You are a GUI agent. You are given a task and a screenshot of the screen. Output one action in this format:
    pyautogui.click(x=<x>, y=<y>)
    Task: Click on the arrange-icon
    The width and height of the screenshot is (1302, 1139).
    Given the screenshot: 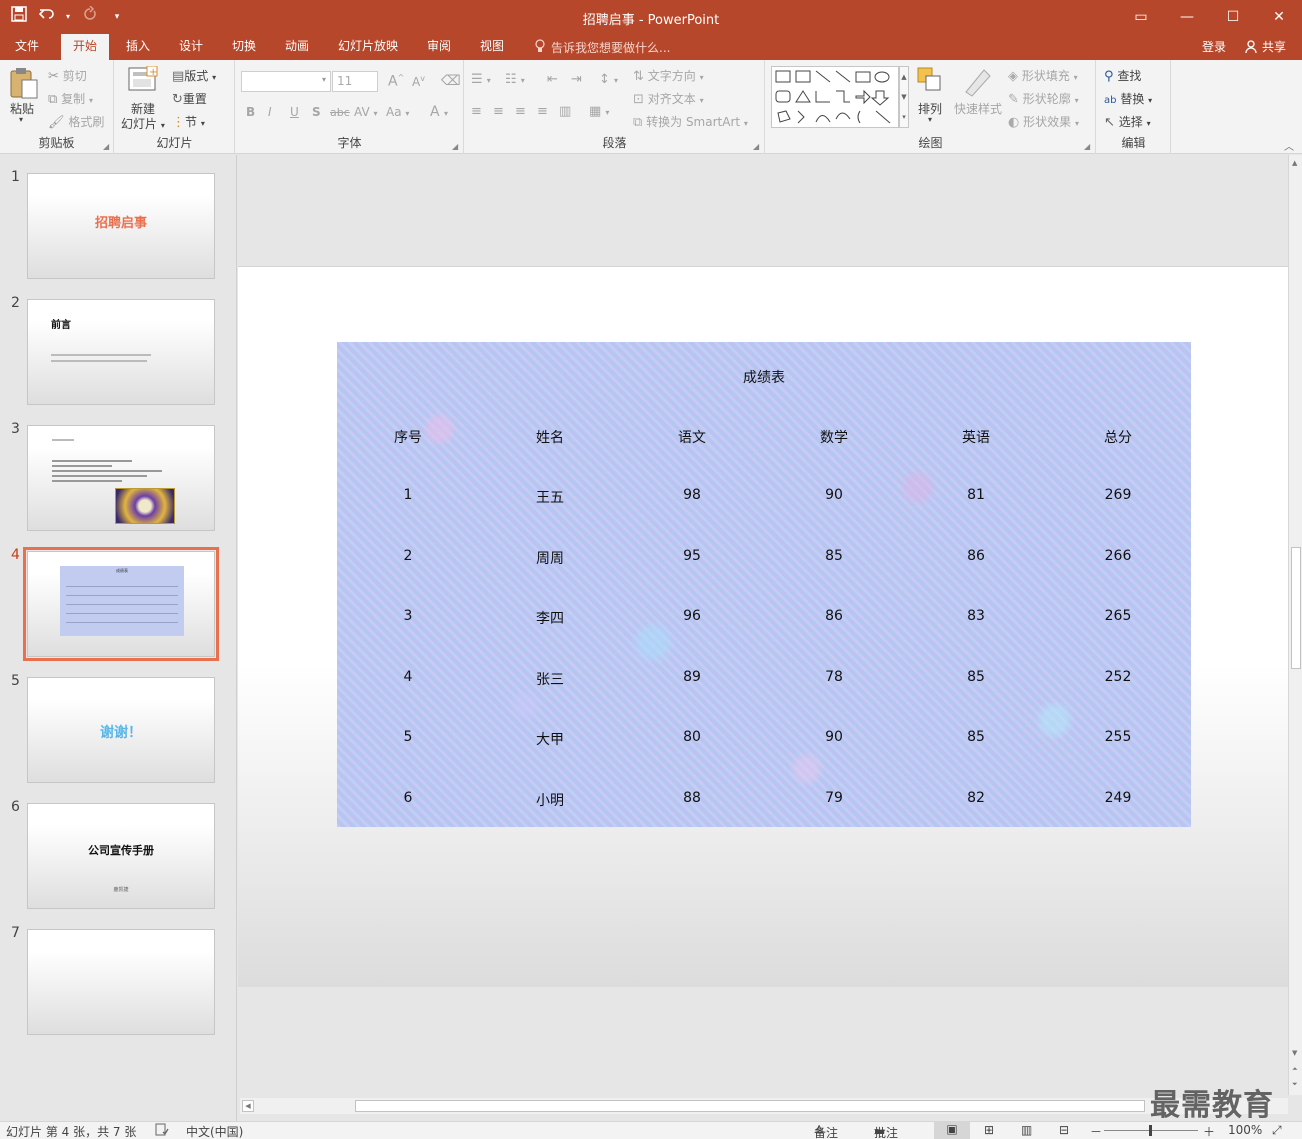 What is the action you would take?
    pyautogui.click(x=932, y=82)
    